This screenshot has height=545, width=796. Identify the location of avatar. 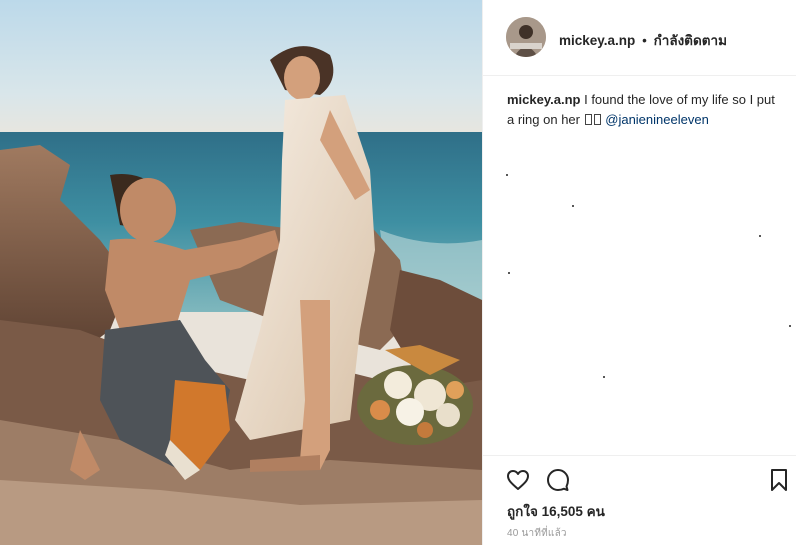
(526, 37).